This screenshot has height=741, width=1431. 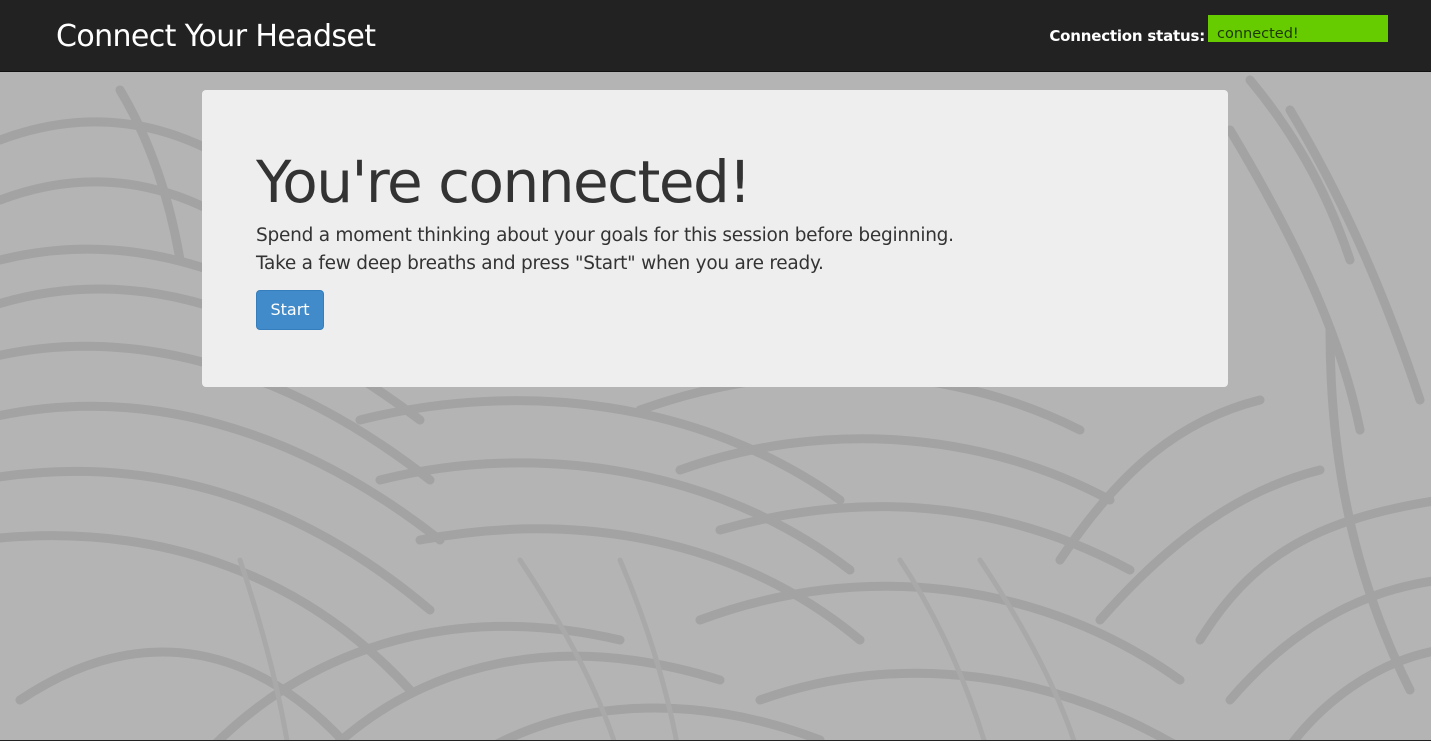 I want to click on connection-status-badge: connected!, so click(x=1298, y=28).